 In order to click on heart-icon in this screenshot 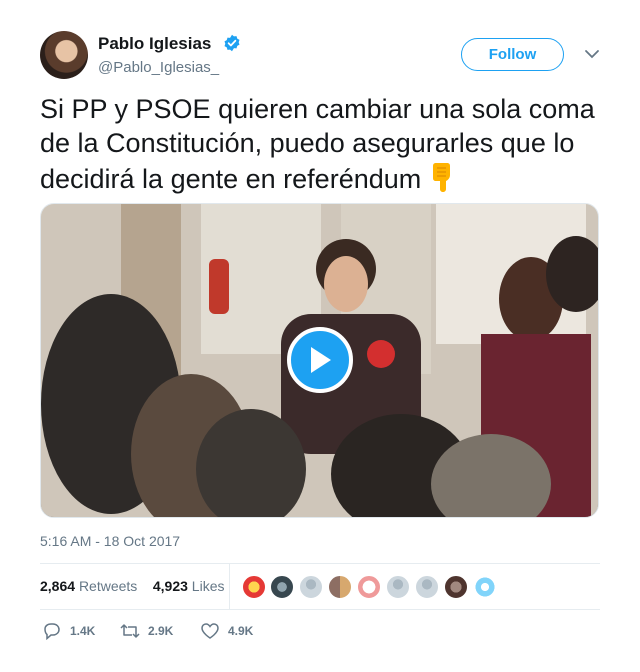, I will do `click(210, 631)`.